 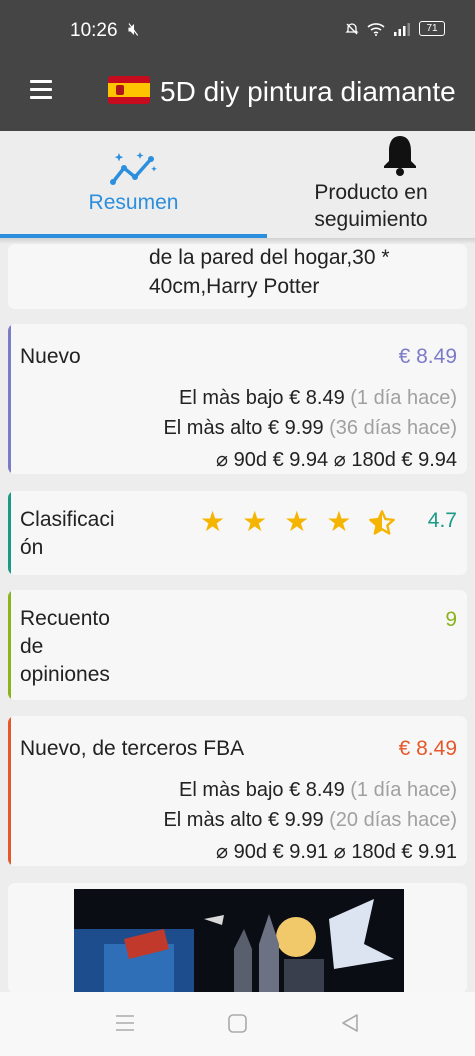 I want to click on battery-icon: 71, so click(x=432, y=28).